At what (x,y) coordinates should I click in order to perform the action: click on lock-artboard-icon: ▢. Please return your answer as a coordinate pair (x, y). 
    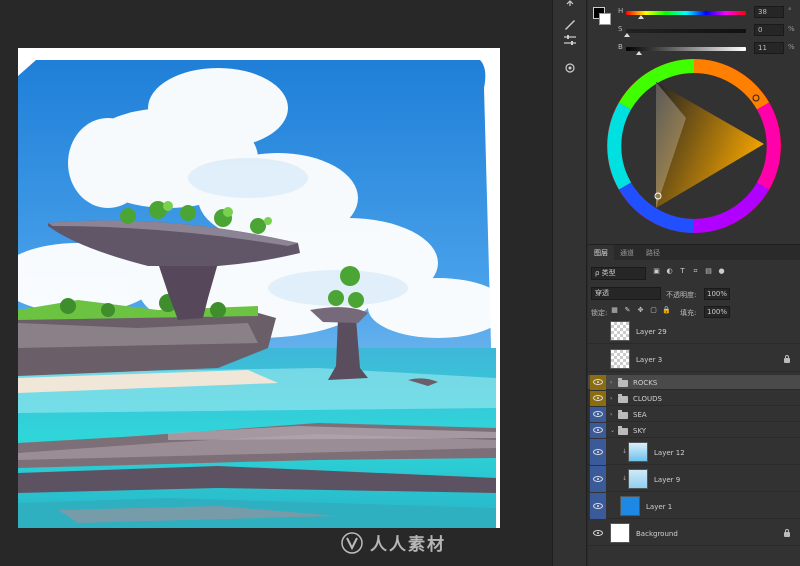
    Looking at the image, I should click on (653, 310).